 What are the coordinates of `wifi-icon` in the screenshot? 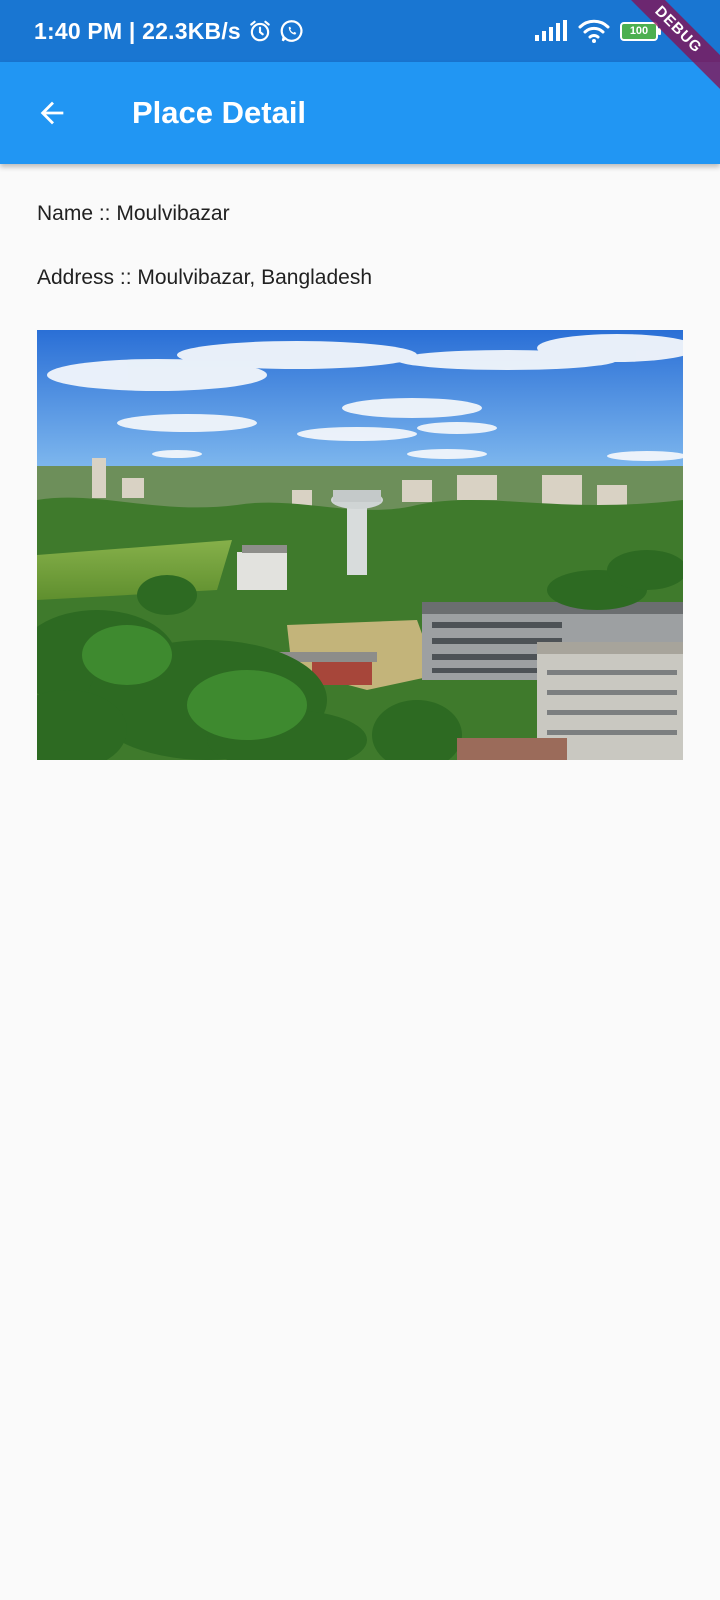 It's located at (594, 31).